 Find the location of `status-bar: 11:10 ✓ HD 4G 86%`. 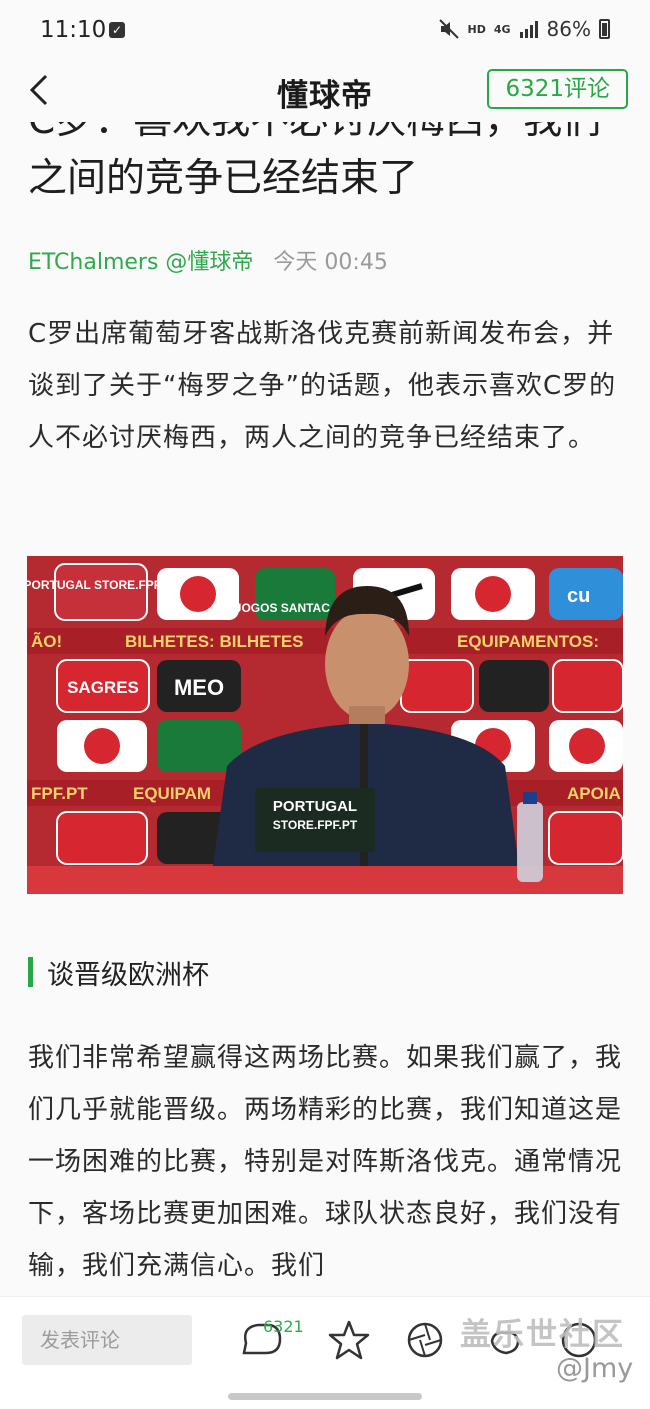

status-bar: 11:10 ✓ HD 4G 86% is located at coordinates (325, 30).